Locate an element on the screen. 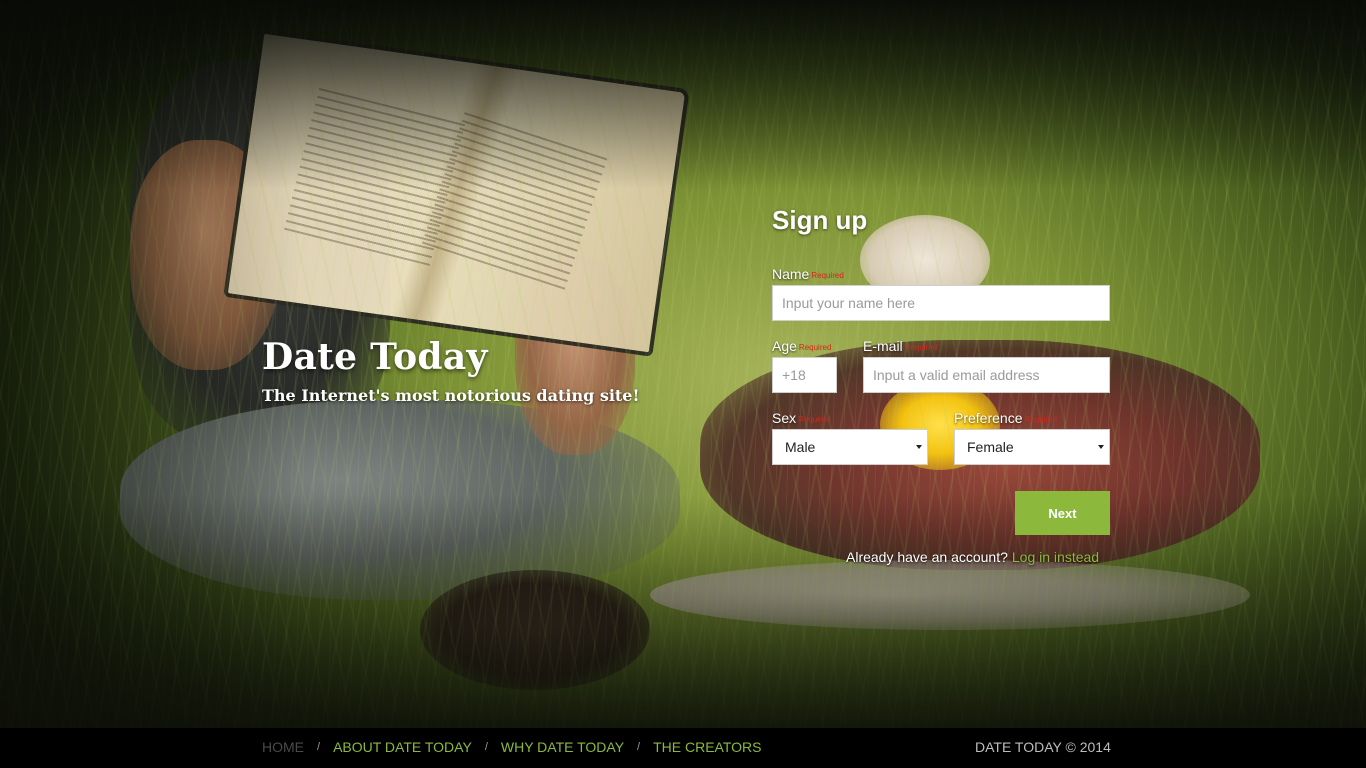 The height and width of the screenshot is (768, 1366). nav-link-creators: THE CREATORS is located at coordinates (707, 747).